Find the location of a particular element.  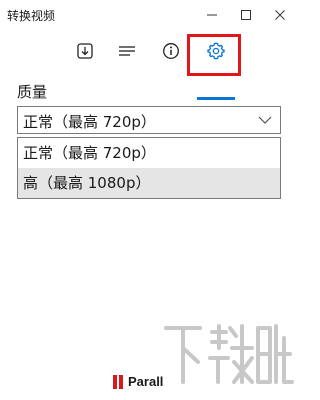

maximize-button is located at coordinates (246, 15).